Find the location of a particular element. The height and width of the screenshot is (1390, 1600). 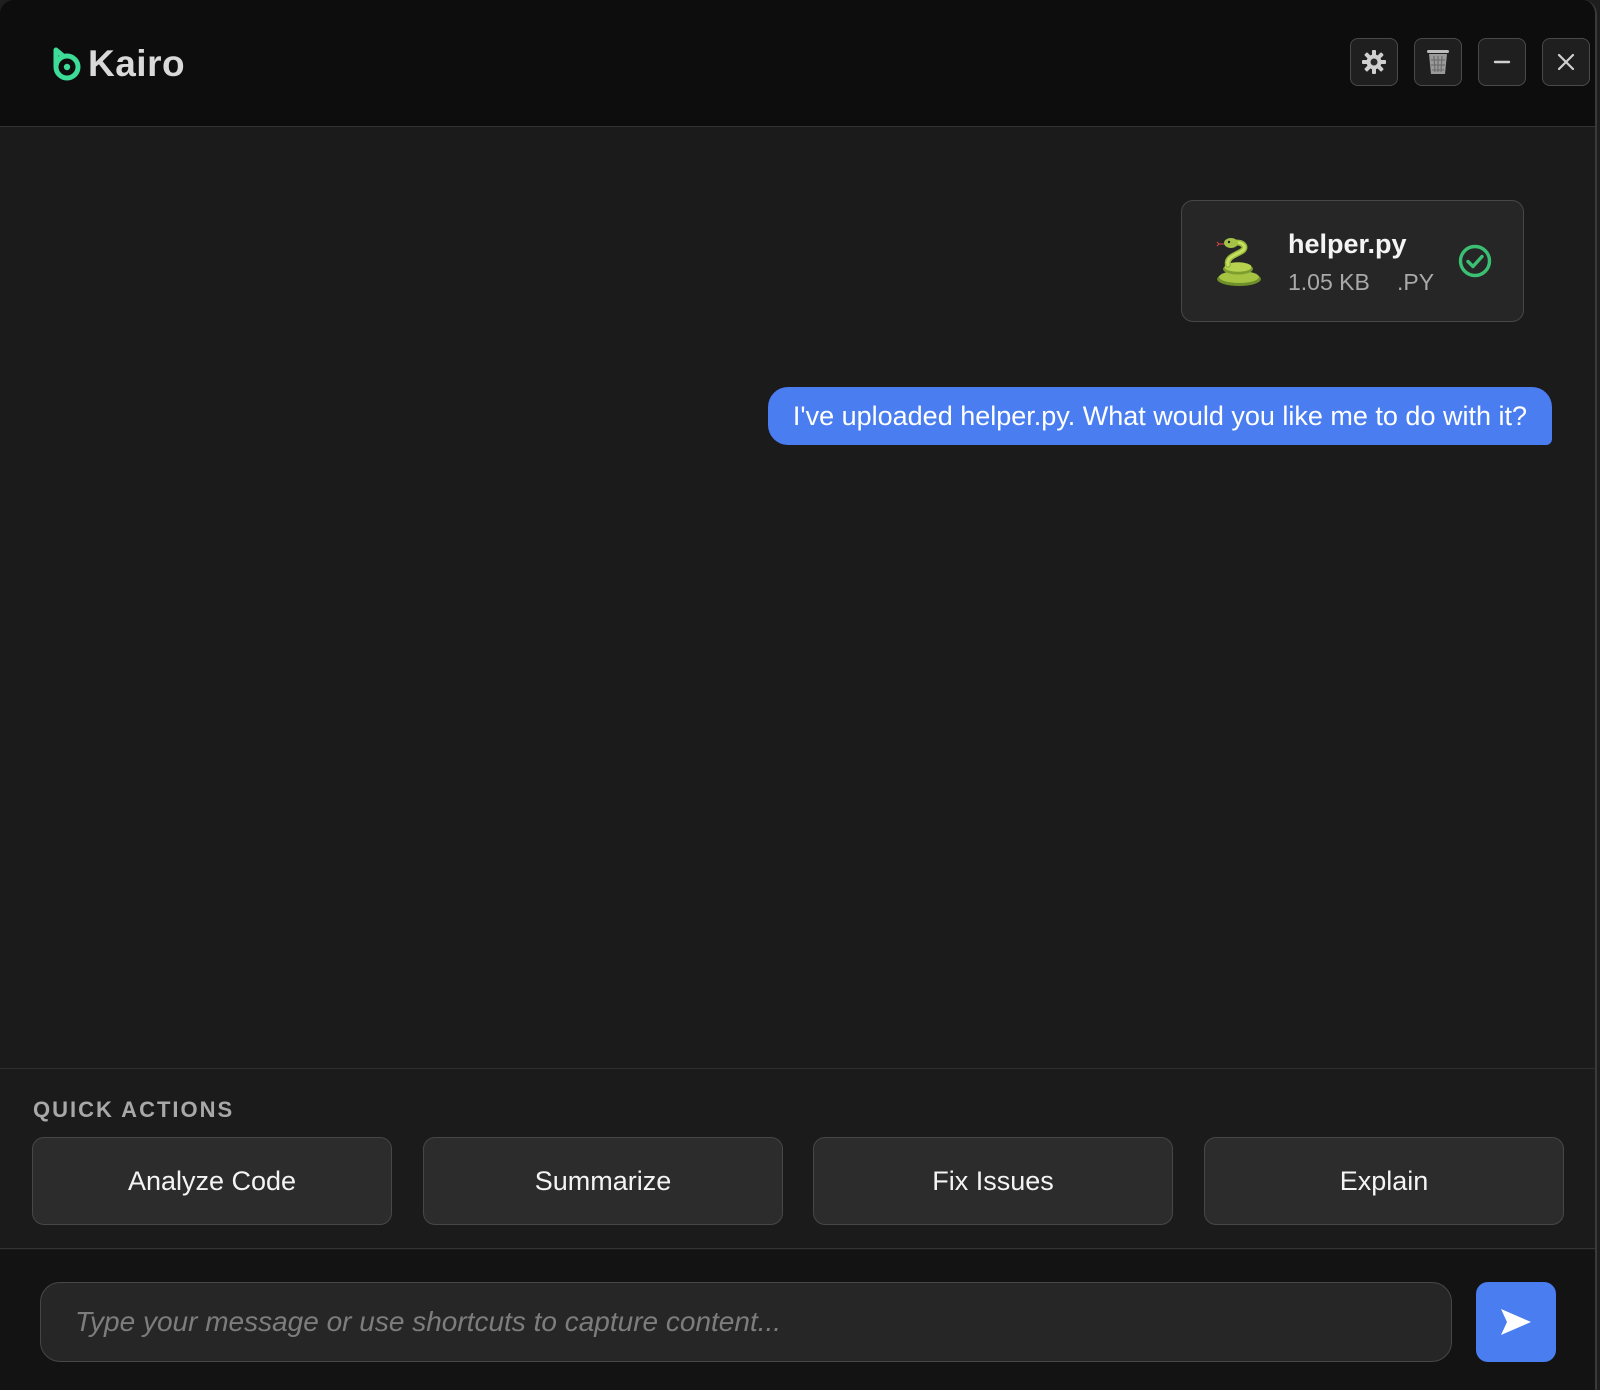

gear-icon is located at coordinates (1374, 62).